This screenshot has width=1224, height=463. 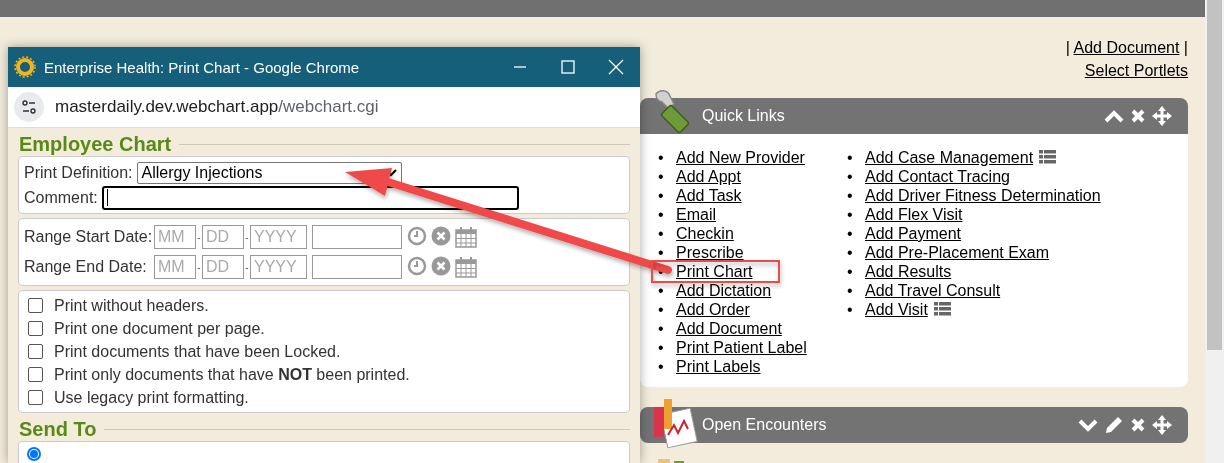 What do you see at coordinates (949, 157) in the screenshot?
I see `quick-link: Add Case Management` at bounding box center [949, 157].